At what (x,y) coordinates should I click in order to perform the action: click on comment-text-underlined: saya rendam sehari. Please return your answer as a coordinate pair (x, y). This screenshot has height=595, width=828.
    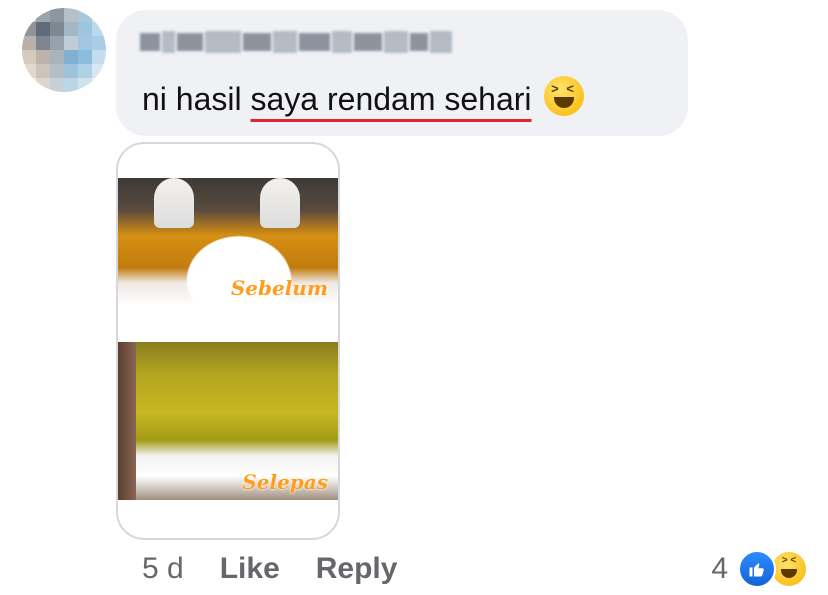
    Looking at the image, I should click on (391, 99).